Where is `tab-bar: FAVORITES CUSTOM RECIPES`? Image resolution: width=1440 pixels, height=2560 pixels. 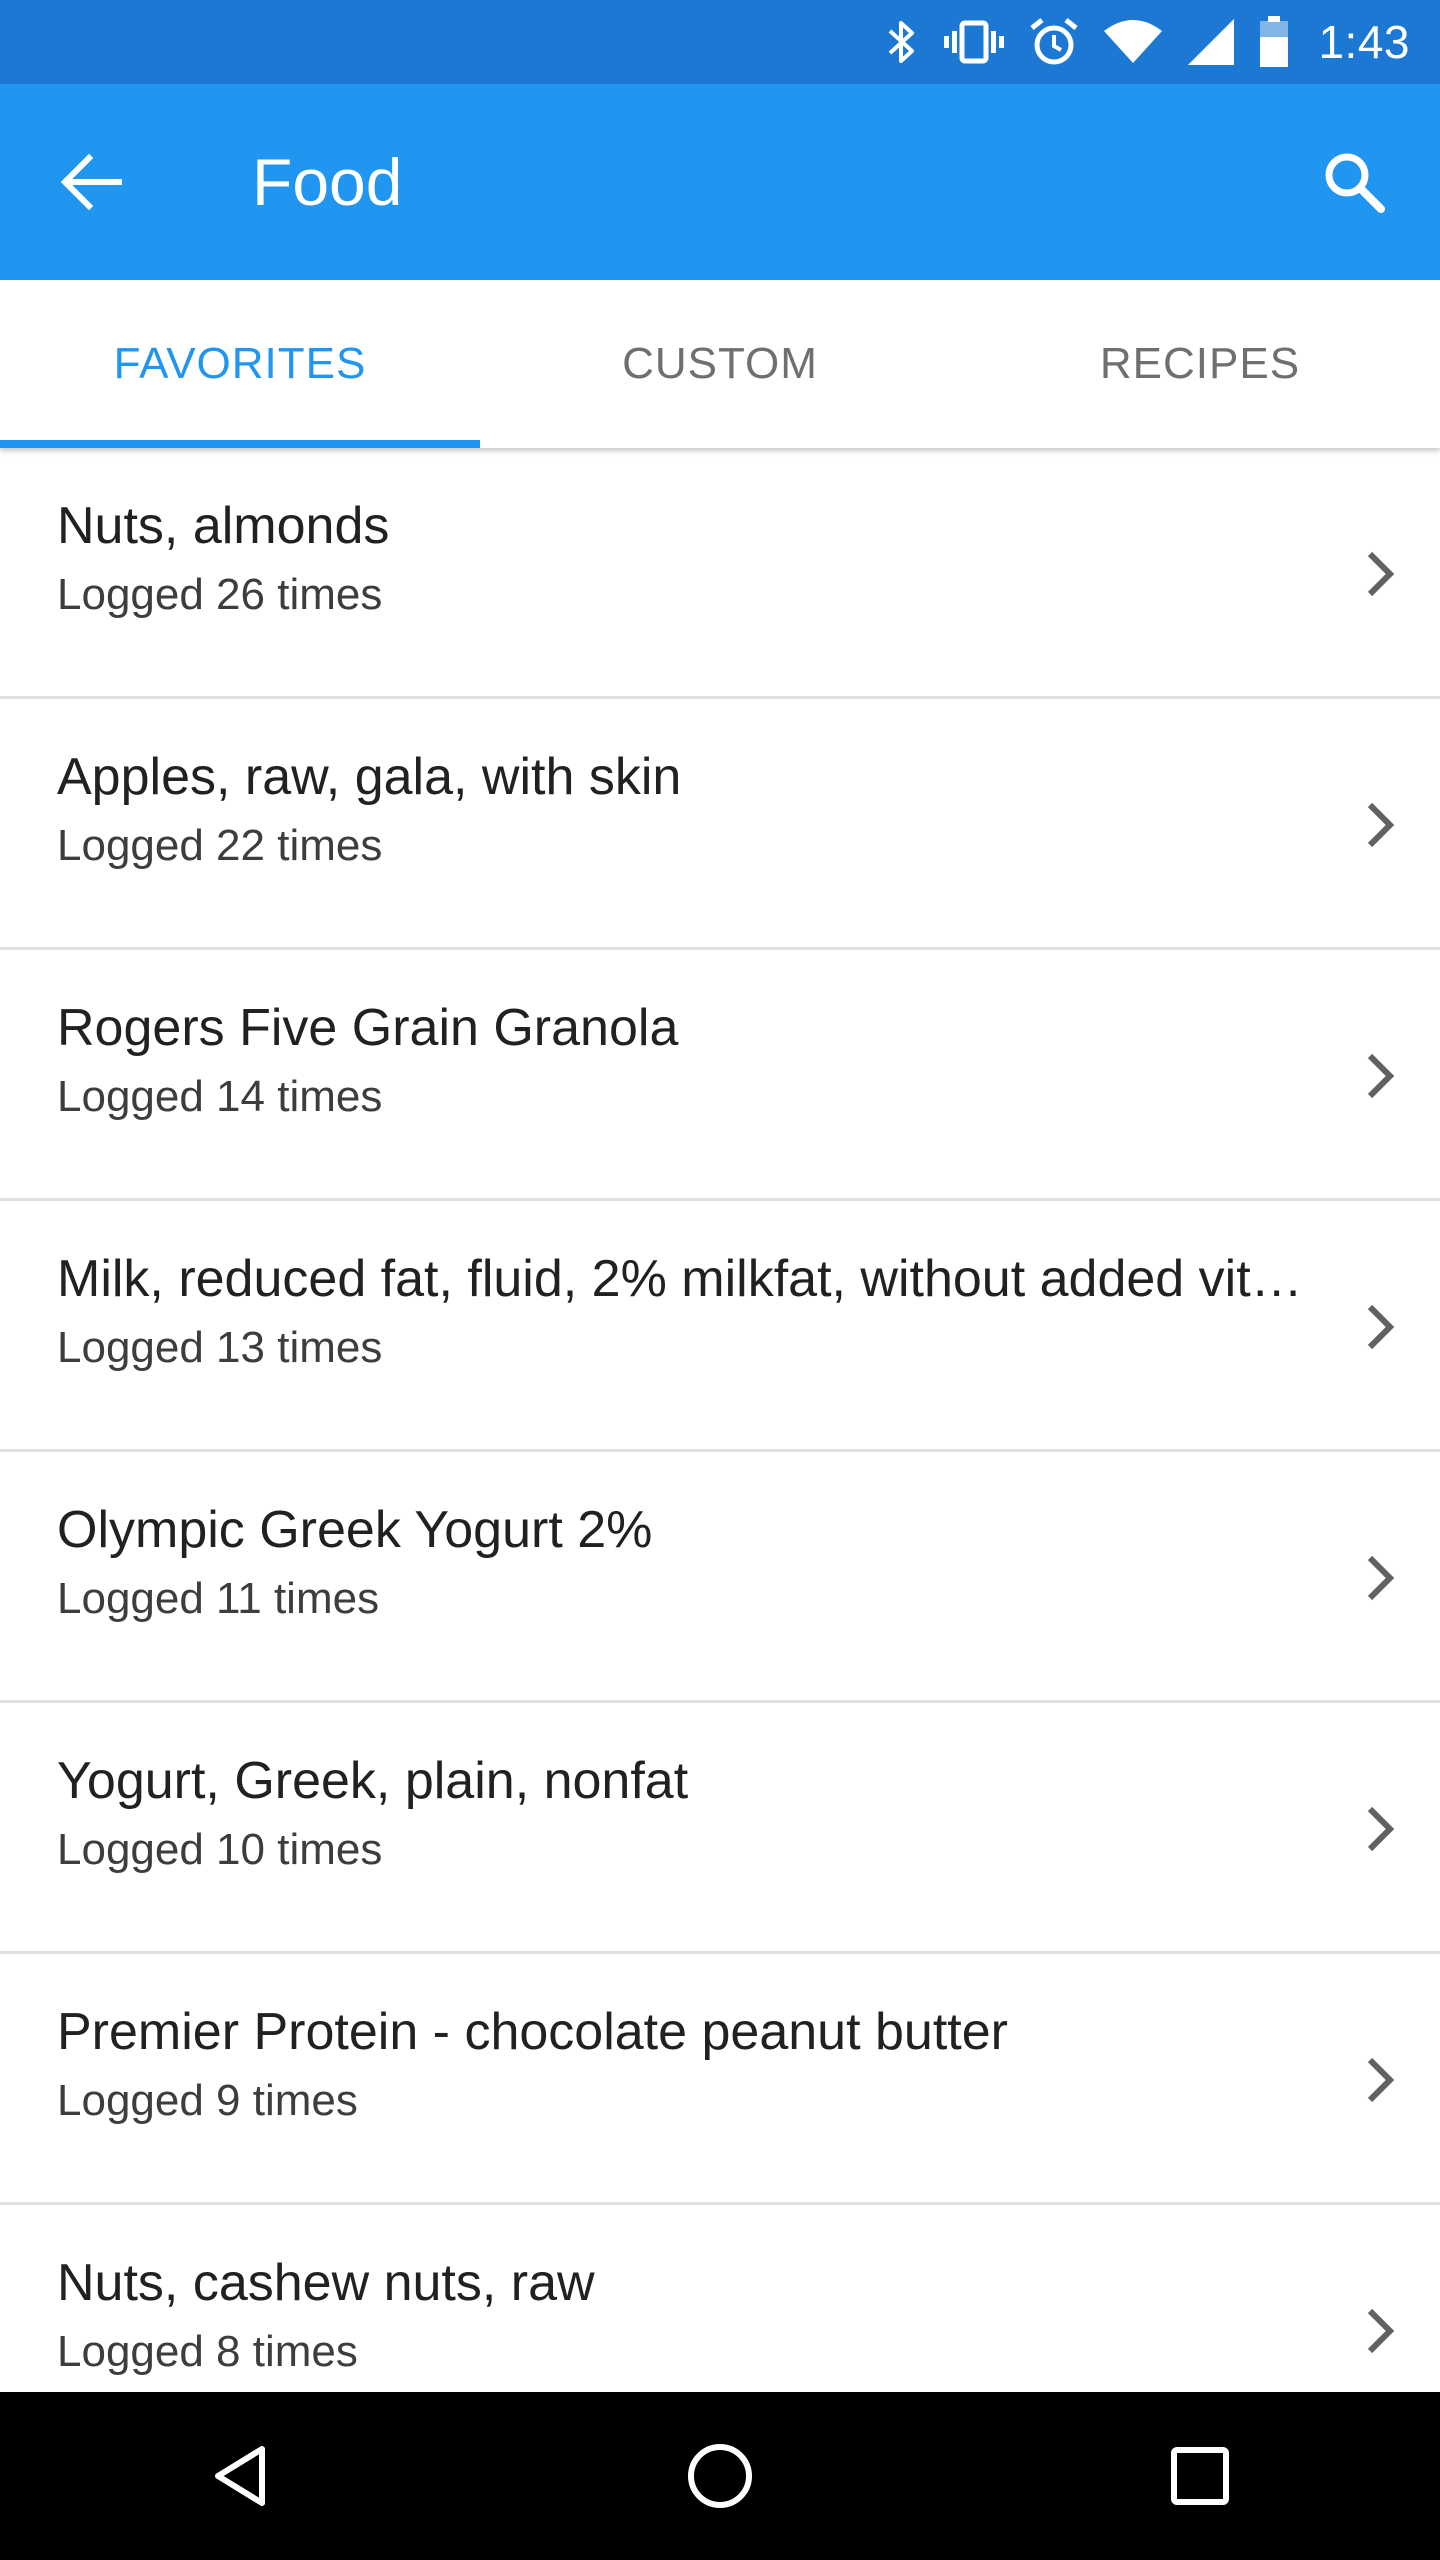
tab-bar: FAVORITES CUSTOM RECIPES is located at coordinates (720, 364).